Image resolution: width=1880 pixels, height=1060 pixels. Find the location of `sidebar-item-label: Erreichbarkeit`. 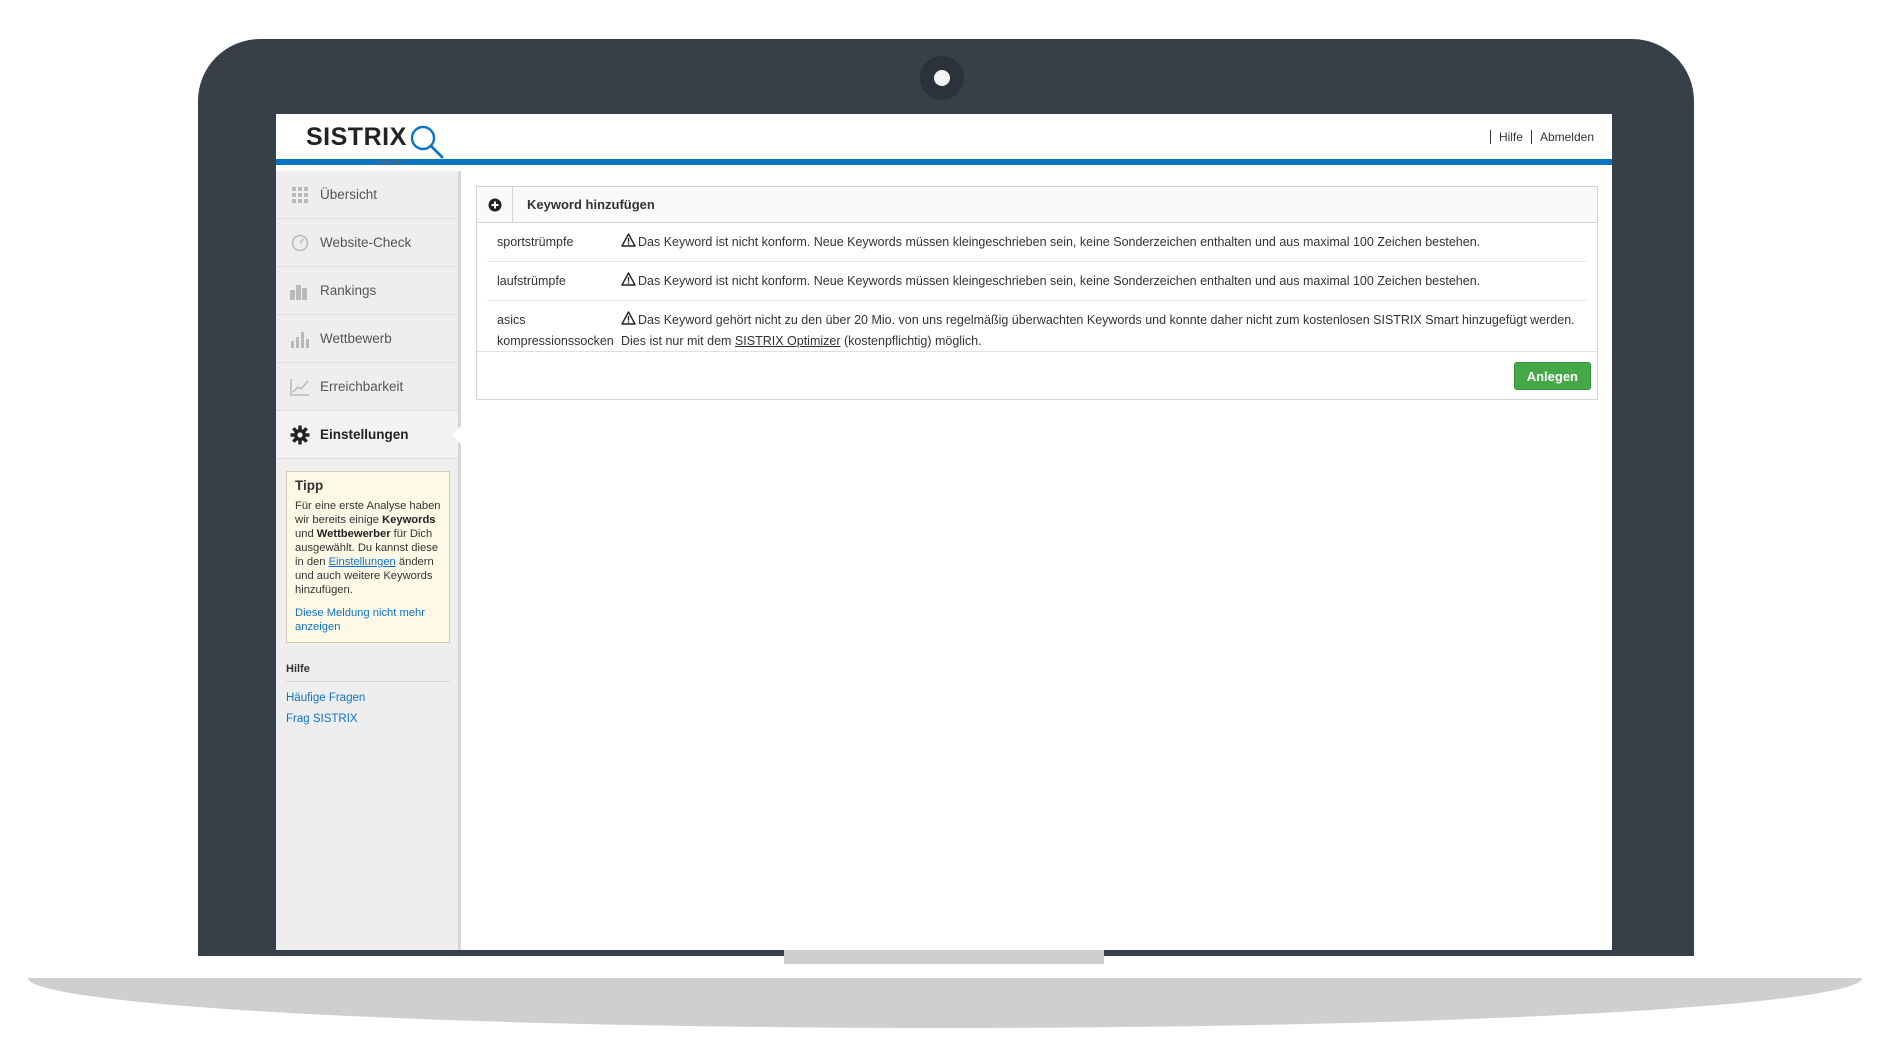

sidebar-item-label: Erreichbarkeit is located at coordinates (362, 386).